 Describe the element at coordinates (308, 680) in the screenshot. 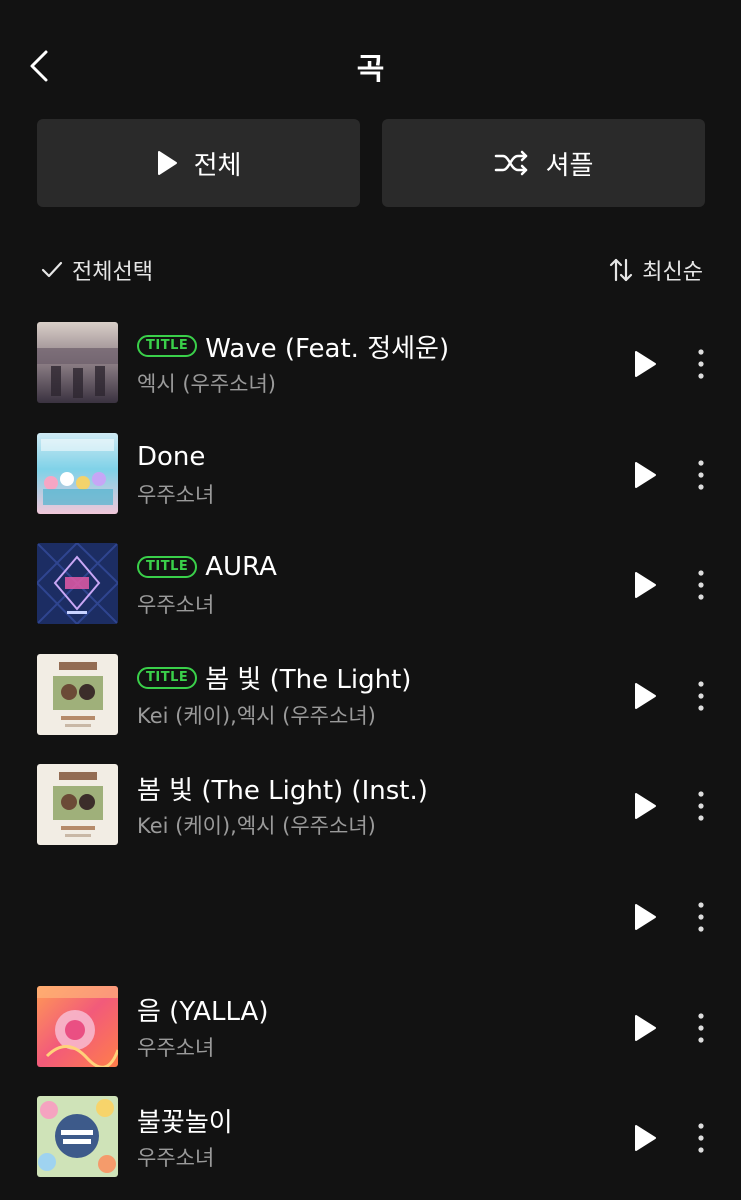

I see `song-title: 봄 빛 (The Light)` at that location.